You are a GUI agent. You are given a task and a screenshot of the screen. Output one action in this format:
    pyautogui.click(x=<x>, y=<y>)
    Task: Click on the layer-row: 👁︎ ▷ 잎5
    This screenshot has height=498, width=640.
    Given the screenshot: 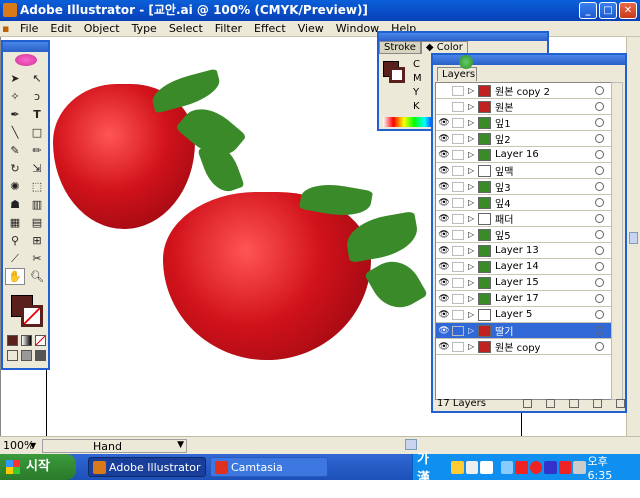 What is the action you would take?
    pyautogui.click(x=524, y=235)
    